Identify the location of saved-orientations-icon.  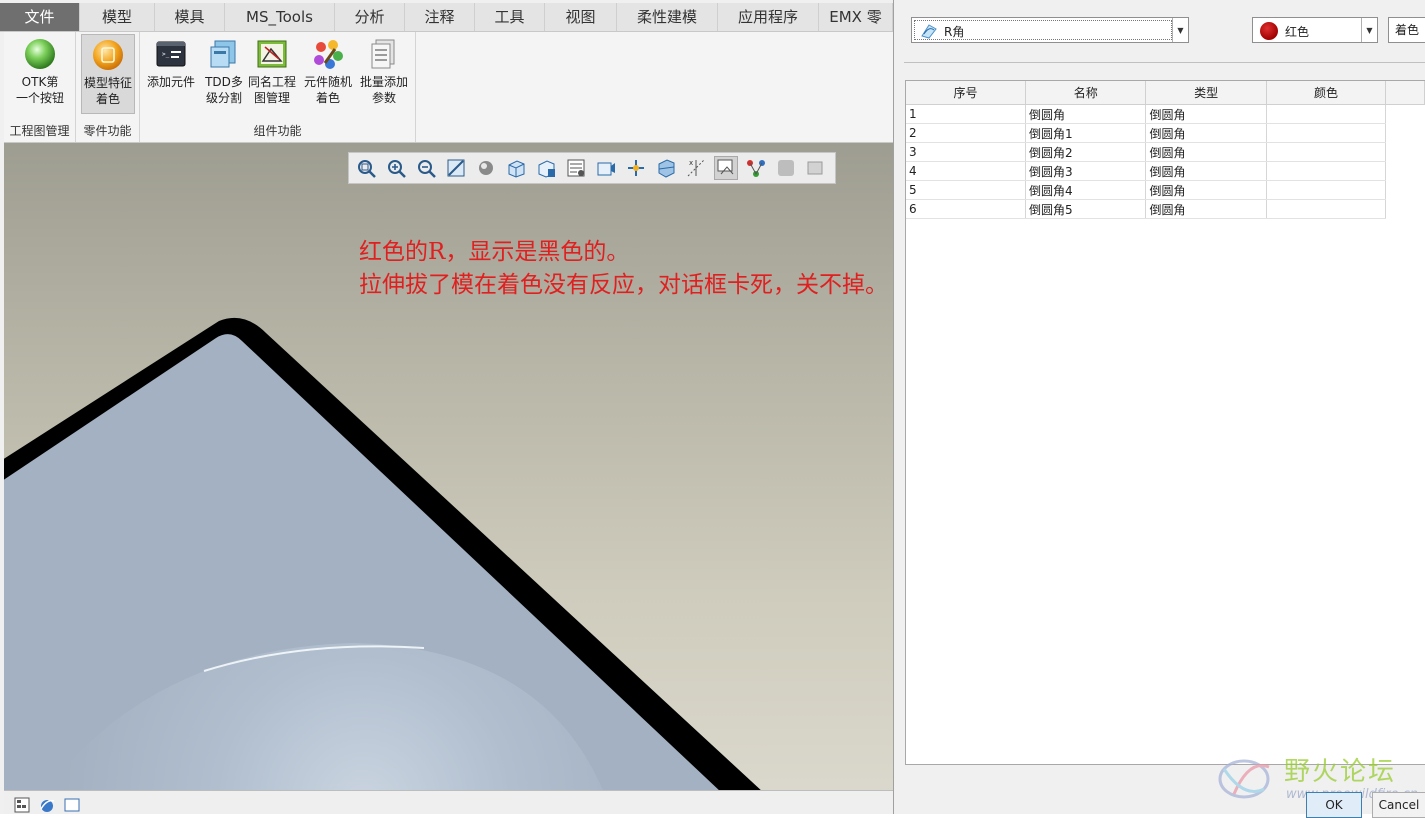
(546, 168).